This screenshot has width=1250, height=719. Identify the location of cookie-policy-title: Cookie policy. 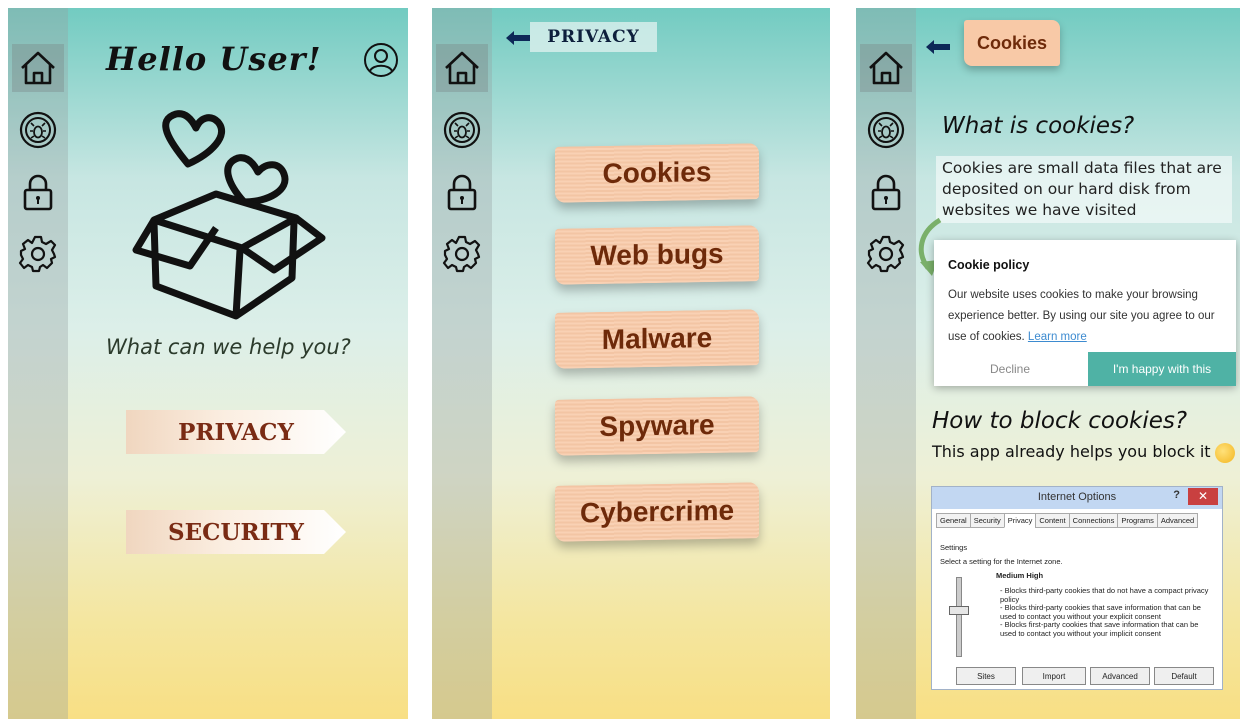
(989, 265).